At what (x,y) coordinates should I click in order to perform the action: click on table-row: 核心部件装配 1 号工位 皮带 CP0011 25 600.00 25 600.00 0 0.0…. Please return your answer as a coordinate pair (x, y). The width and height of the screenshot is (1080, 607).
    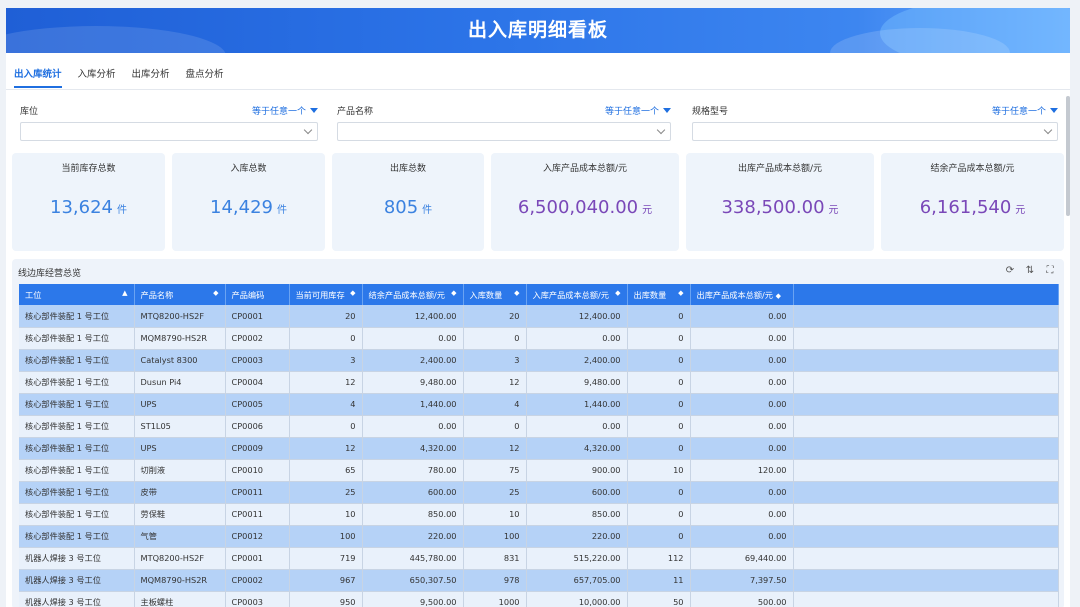
    Looking at the image, I should click on (539, 492).